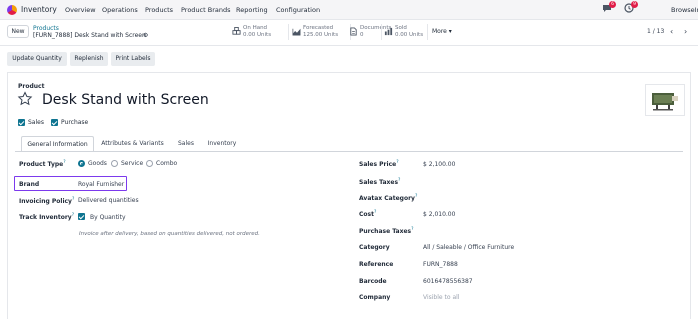 Image resolution: width=698 pixels, height=319 pixels. What do you see at coordinates (31, 86) in the screenshot?
I see `product-field-label: Product` at bounding box center [31, 86].